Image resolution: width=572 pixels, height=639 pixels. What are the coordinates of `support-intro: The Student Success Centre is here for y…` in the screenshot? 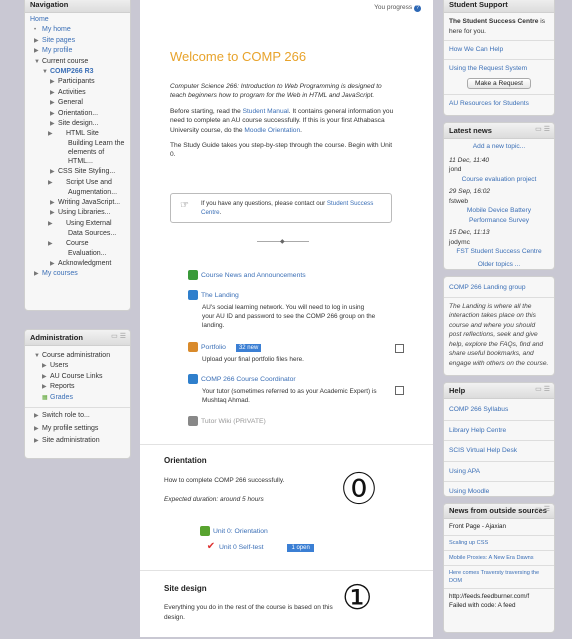 It's located at (497, 26).